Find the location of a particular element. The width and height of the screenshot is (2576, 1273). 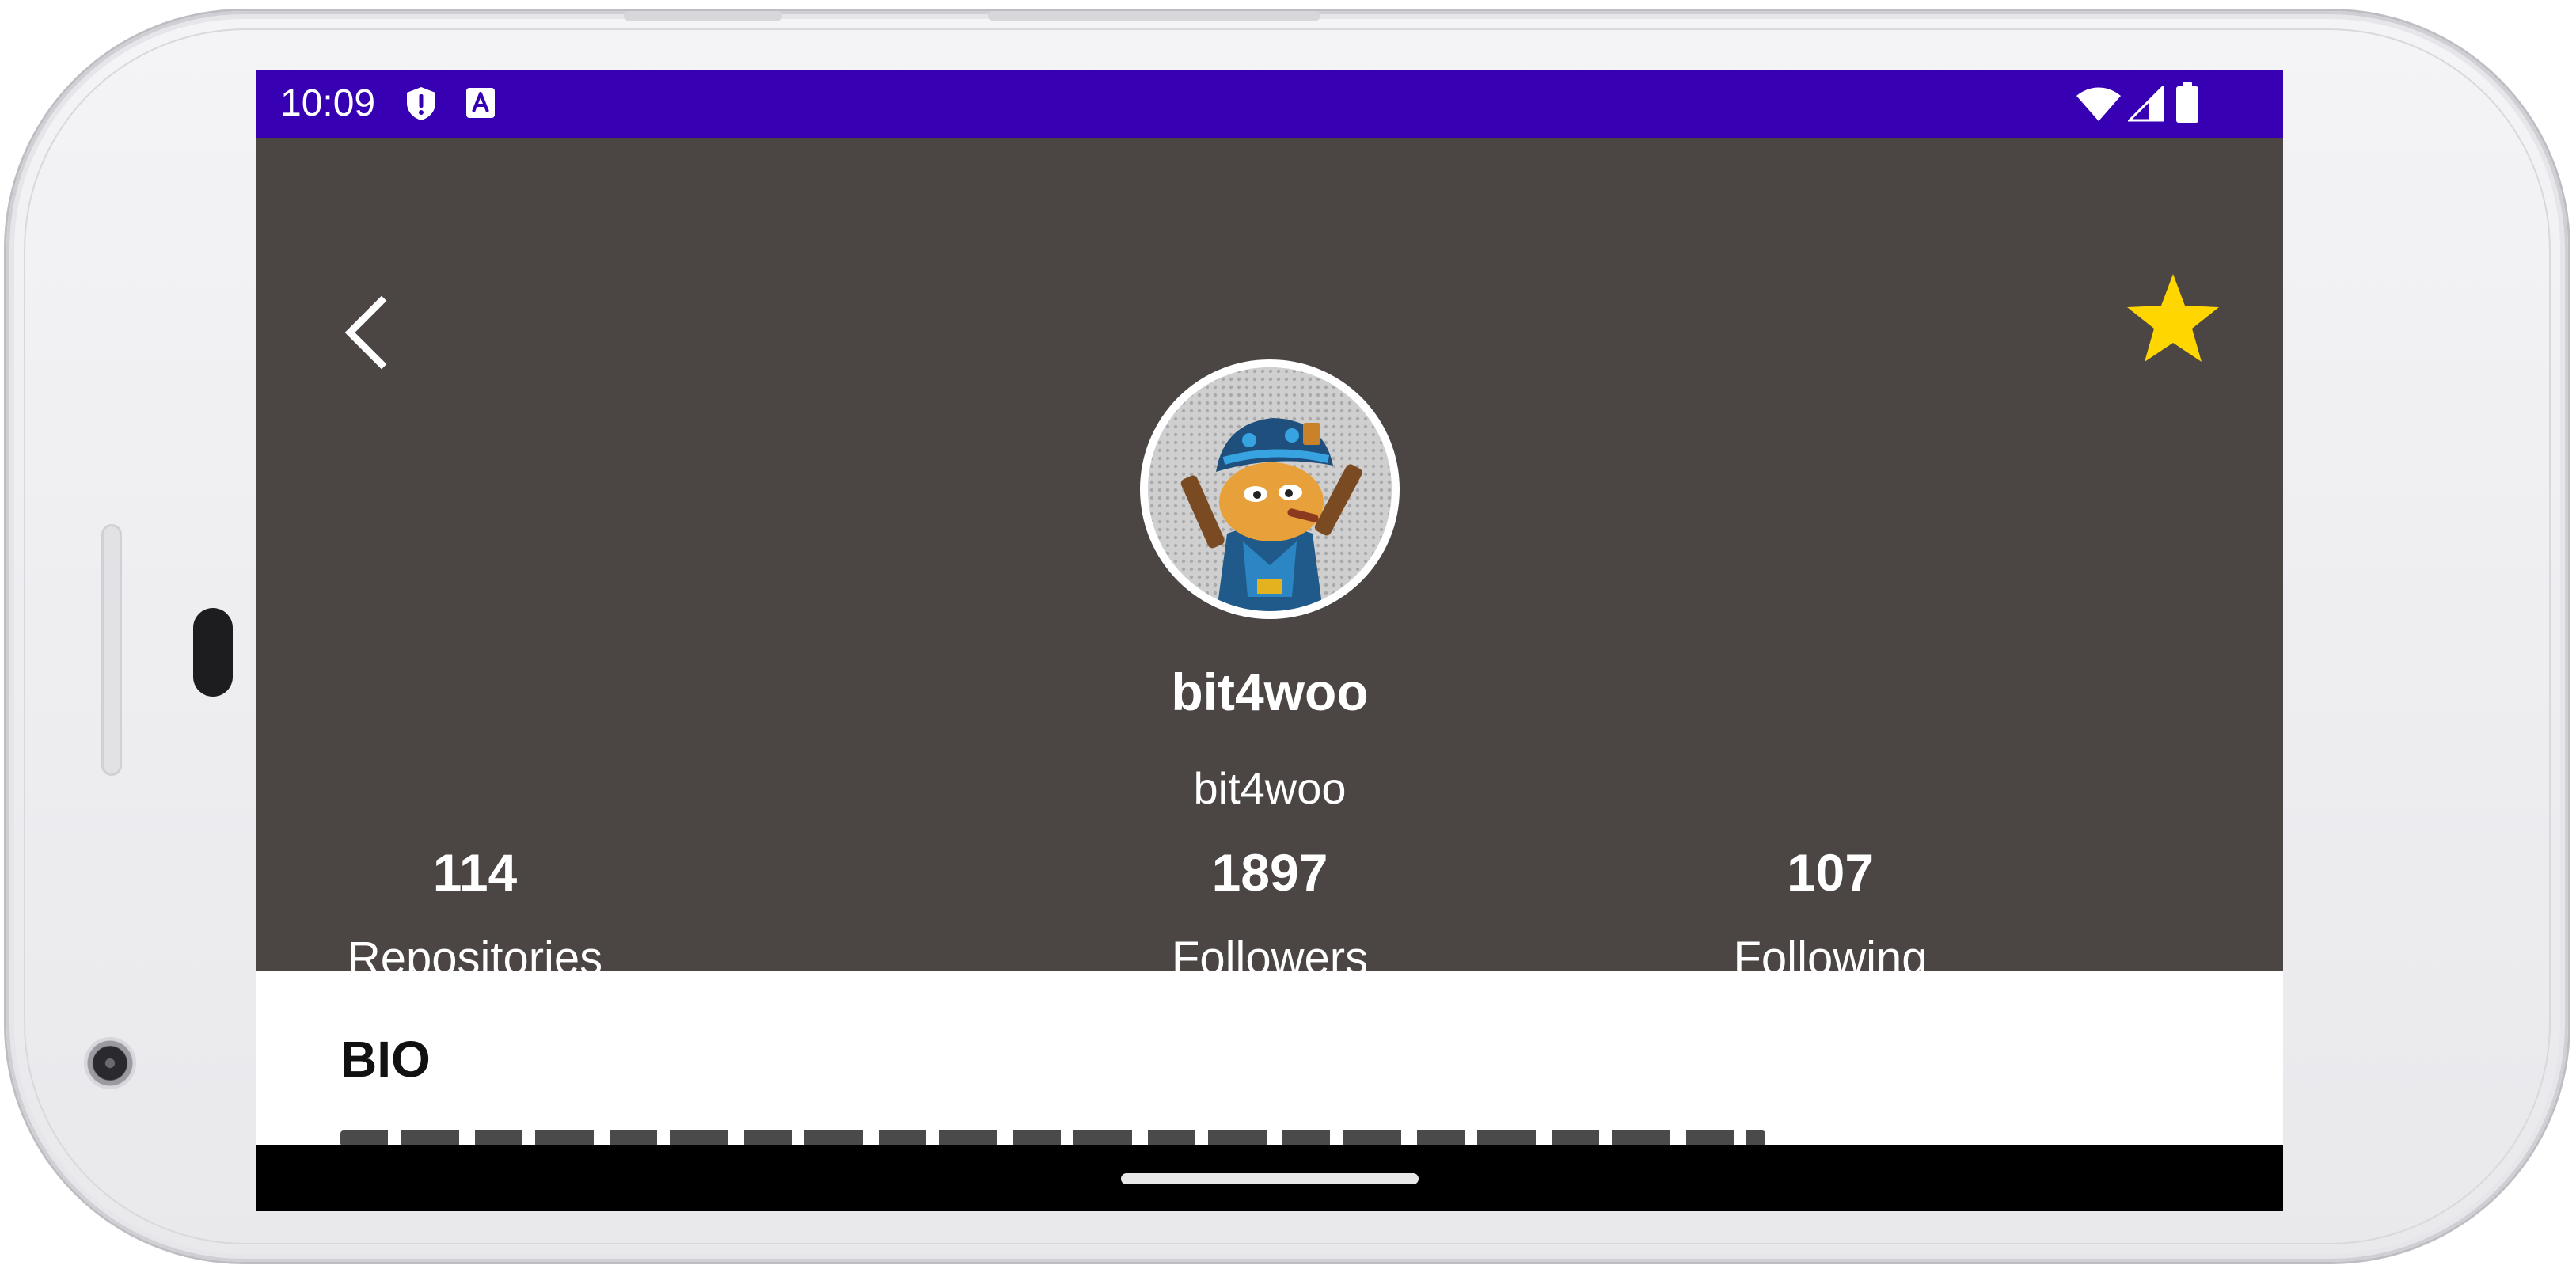

avatar is located at coordinates (1270, 489).